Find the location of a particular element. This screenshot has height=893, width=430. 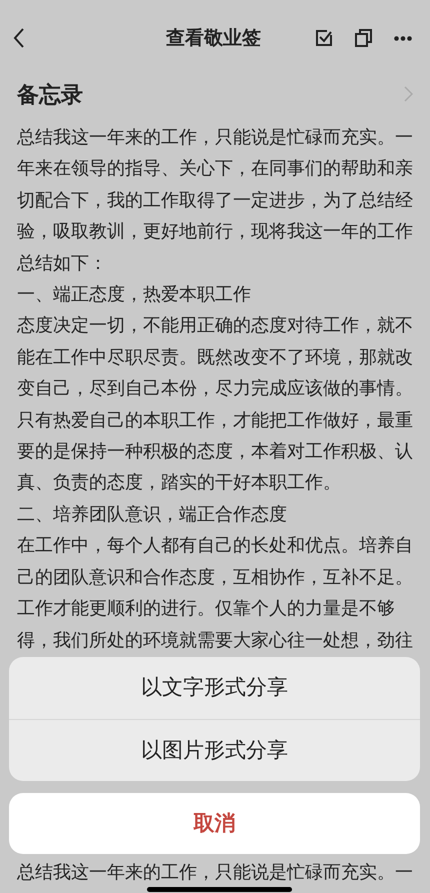

share-option: 以文字形式分享 is located at coordinates (214, 688).